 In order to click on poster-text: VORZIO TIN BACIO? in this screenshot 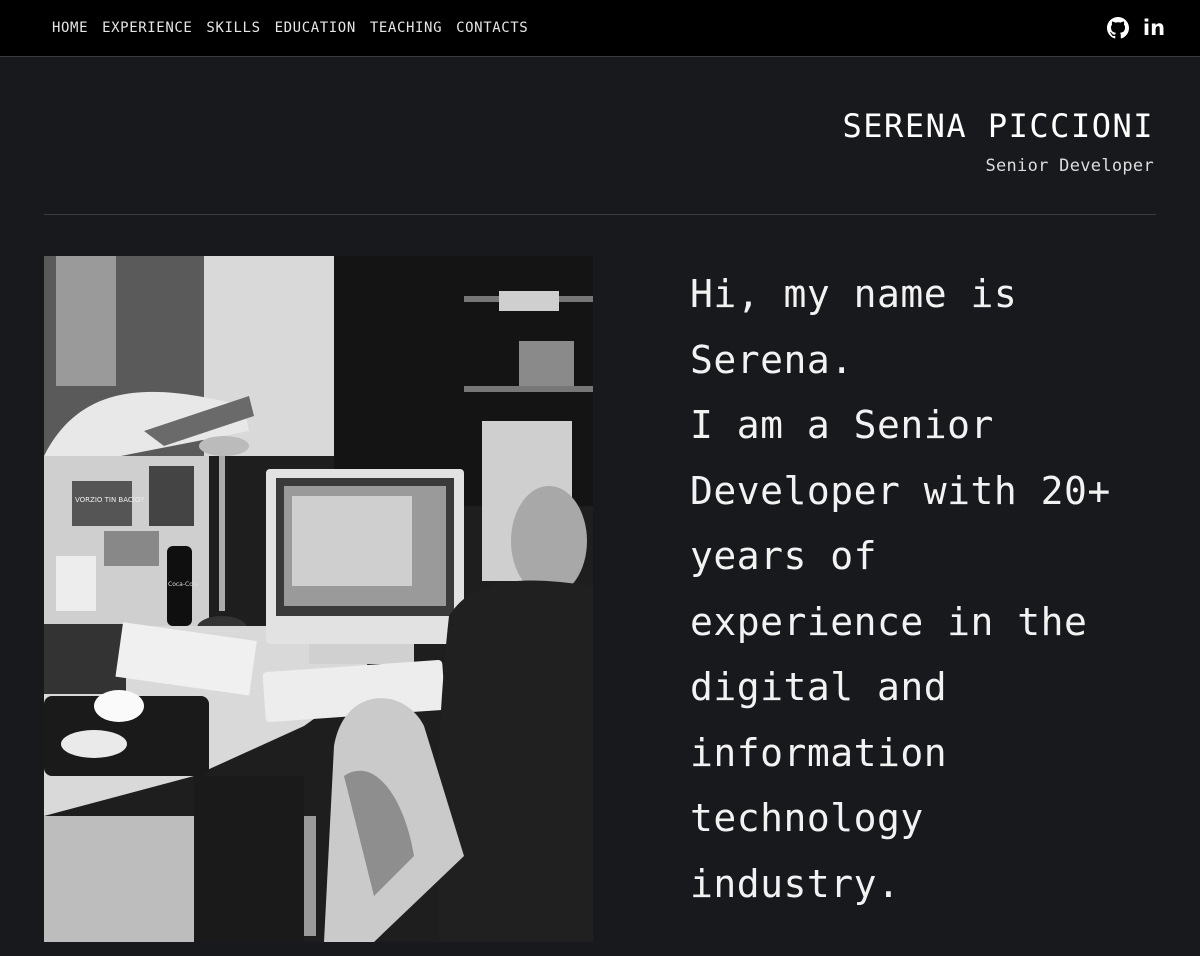, I will do `click(109, 500)`.